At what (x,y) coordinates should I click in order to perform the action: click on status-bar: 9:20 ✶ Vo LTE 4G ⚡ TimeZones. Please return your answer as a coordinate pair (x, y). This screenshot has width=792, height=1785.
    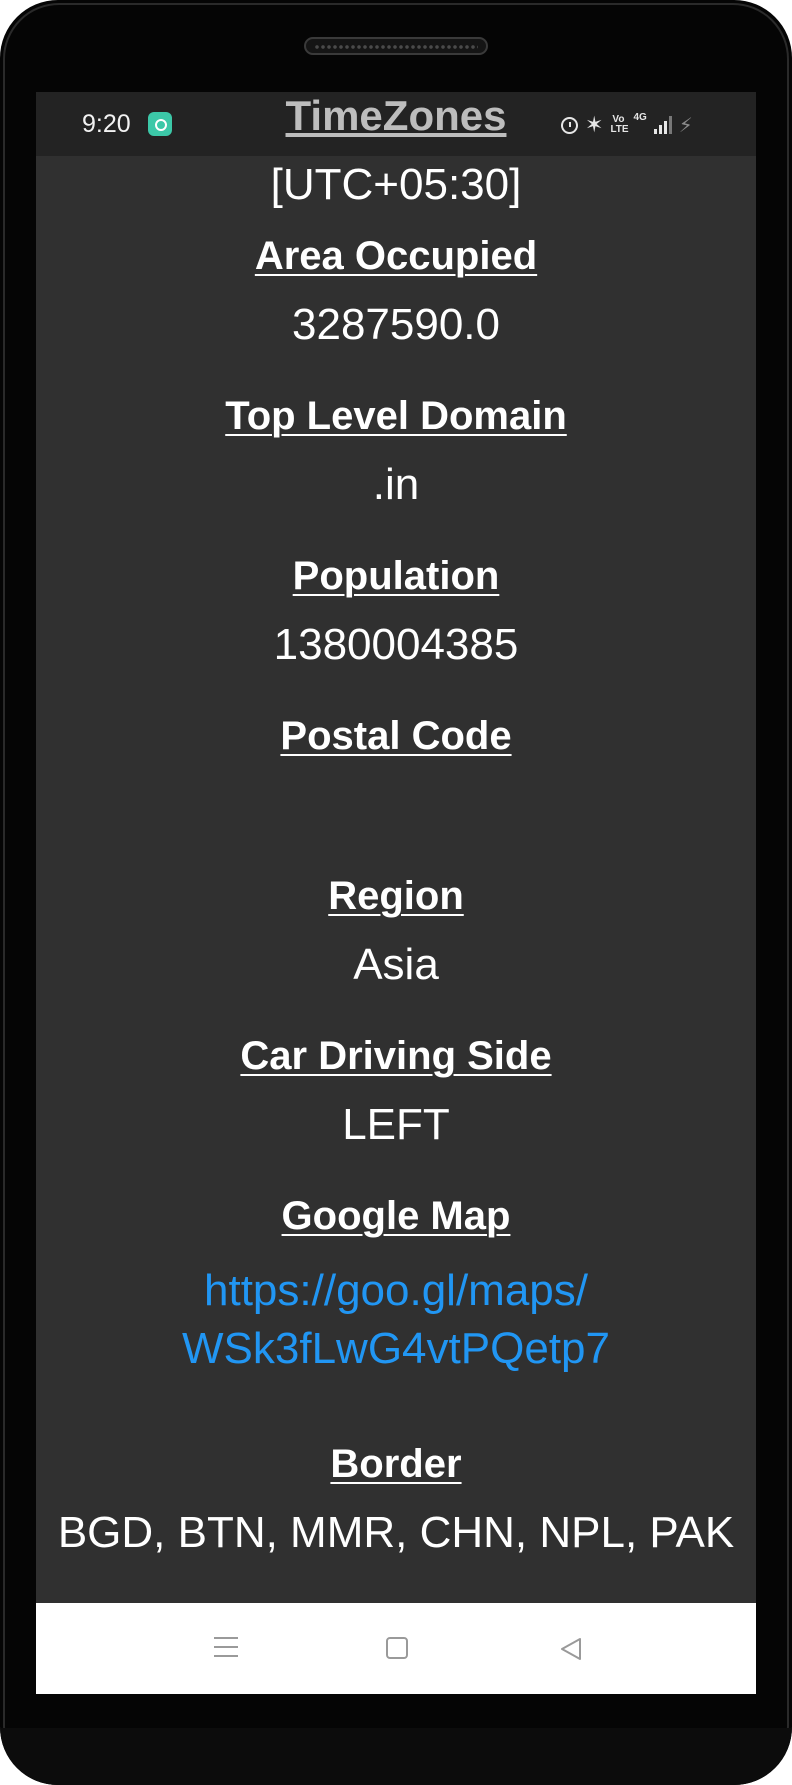
    Looking at the image, I should click on (396, 124).